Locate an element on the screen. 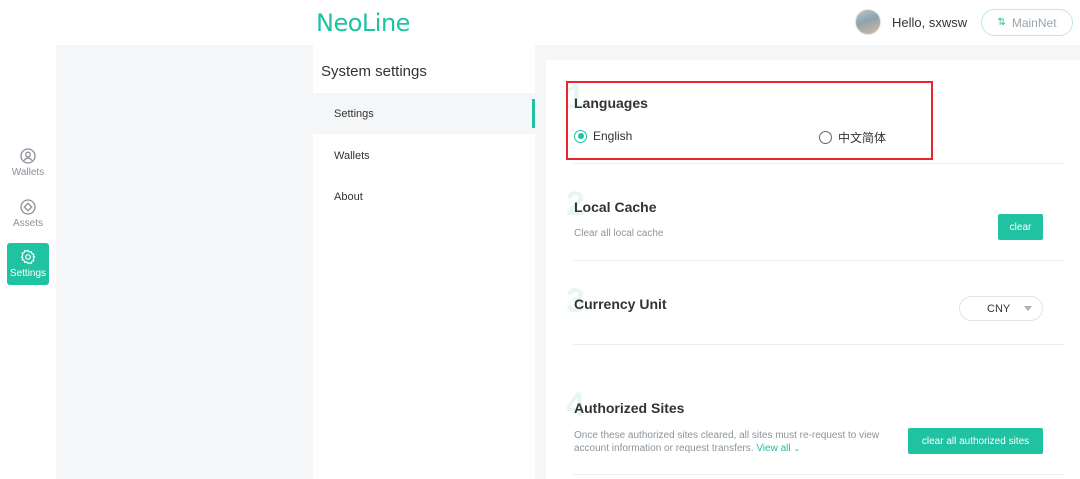 Image resolution: width=1080 pixels, height=479 pixels. greeting-text: Hello, sxwsw is located at coordinates (930, 22).